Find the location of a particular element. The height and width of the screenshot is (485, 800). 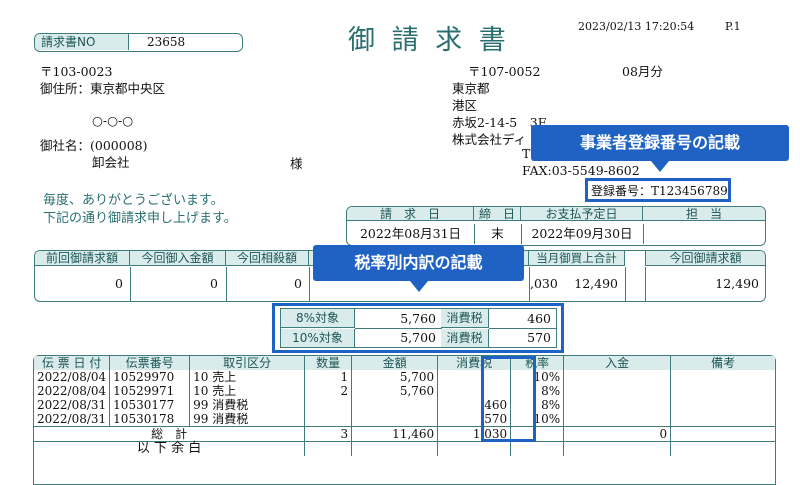

tax-row-2-tax-label: 消費税 is located at coordinates (465, 338).